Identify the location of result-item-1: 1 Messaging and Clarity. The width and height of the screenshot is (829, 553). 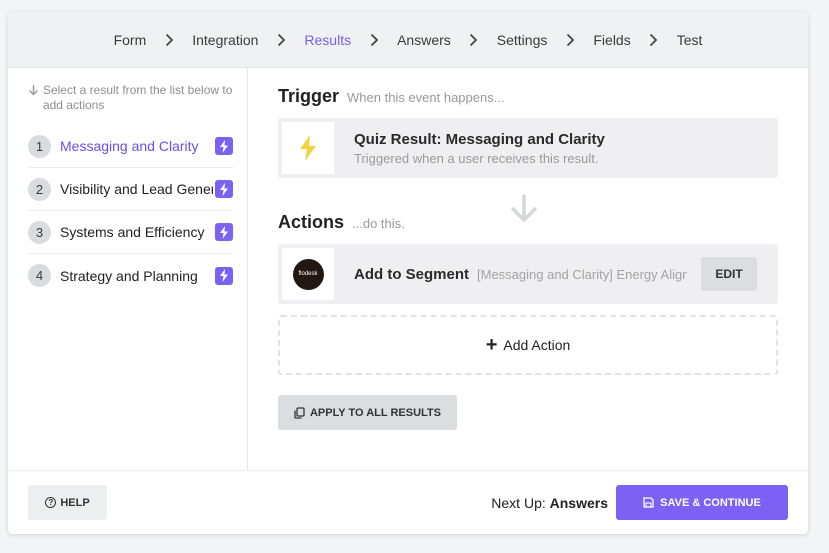
(130, 146).